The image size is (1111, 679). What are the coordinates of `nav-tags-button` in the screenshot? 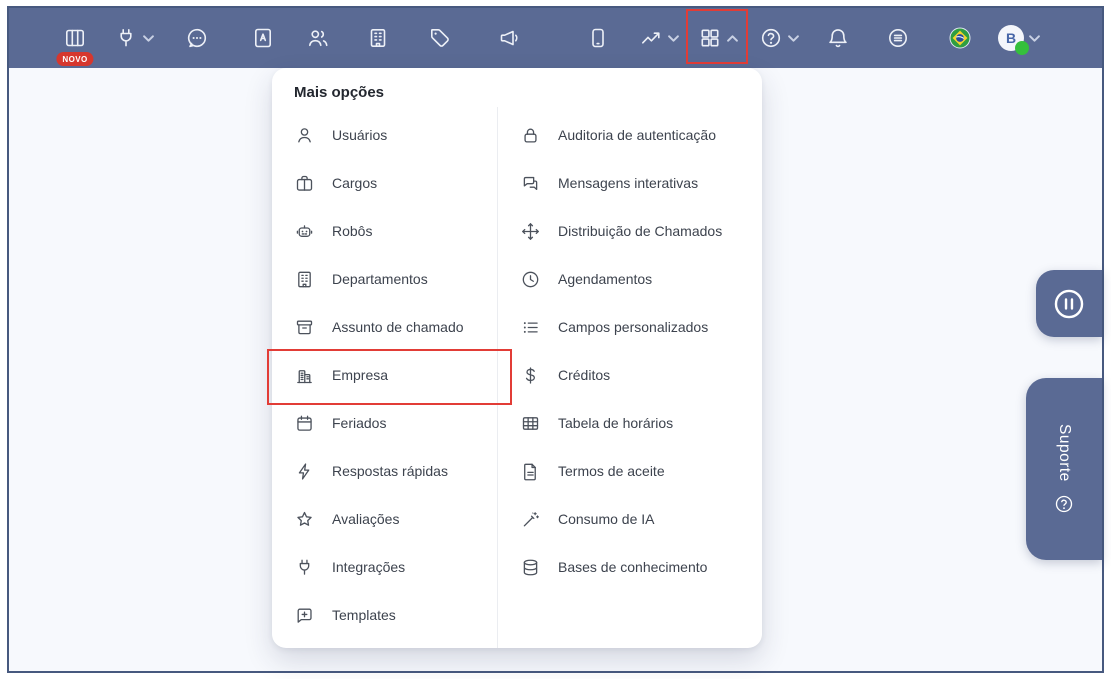 It's located at (440, 38).